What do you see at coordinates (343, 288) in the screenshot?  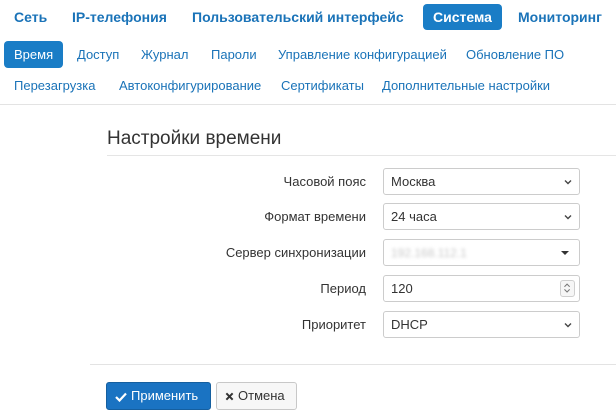 I see `period-label: Период` at bounding box center [343, 288].